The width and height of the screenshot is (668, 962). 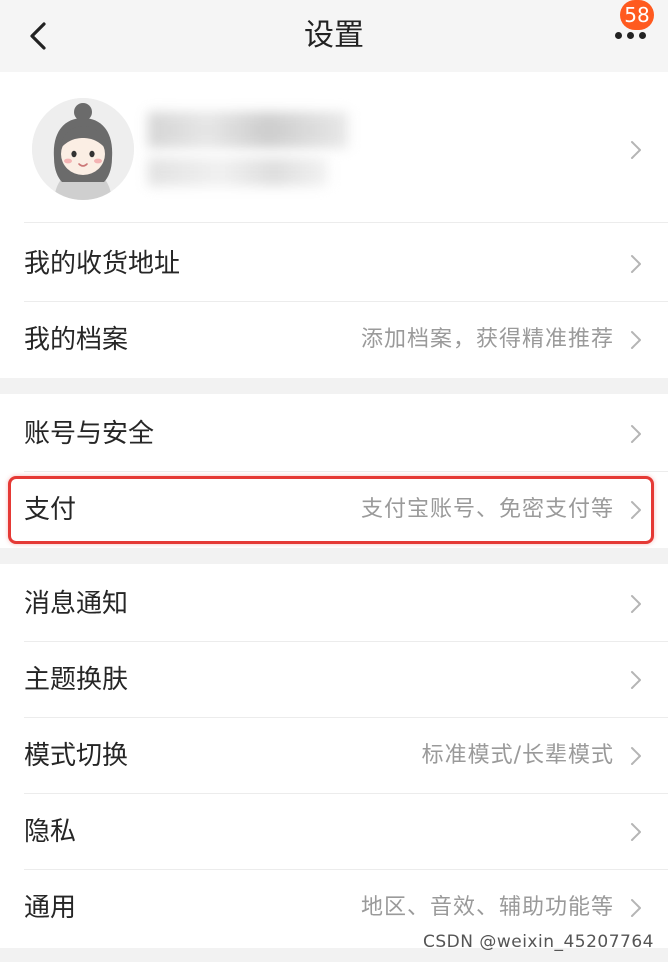 I want to click on back-button, so click(x=38, y=36).